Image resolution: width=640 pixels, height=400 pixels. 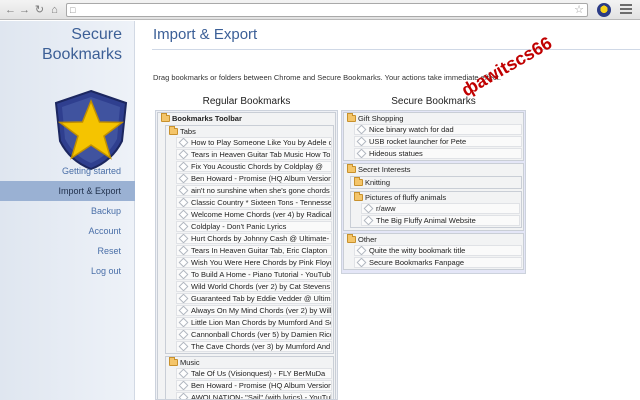 What do you see at coordinates (260, 238) in the screenshot?
I see `bookmark-title: Hurt Chords by Johnny Cash @ Ultimate-` at bounding box center [260, 238].